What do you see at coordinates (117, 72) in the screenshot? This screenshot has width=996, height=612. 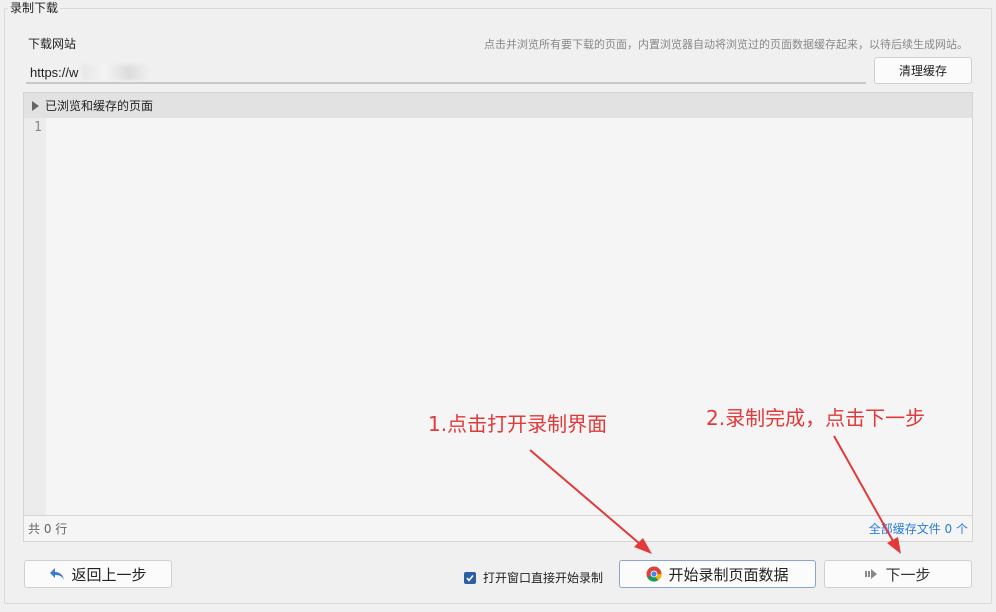 I see `url-redaction` at bounding box center [117, 72].